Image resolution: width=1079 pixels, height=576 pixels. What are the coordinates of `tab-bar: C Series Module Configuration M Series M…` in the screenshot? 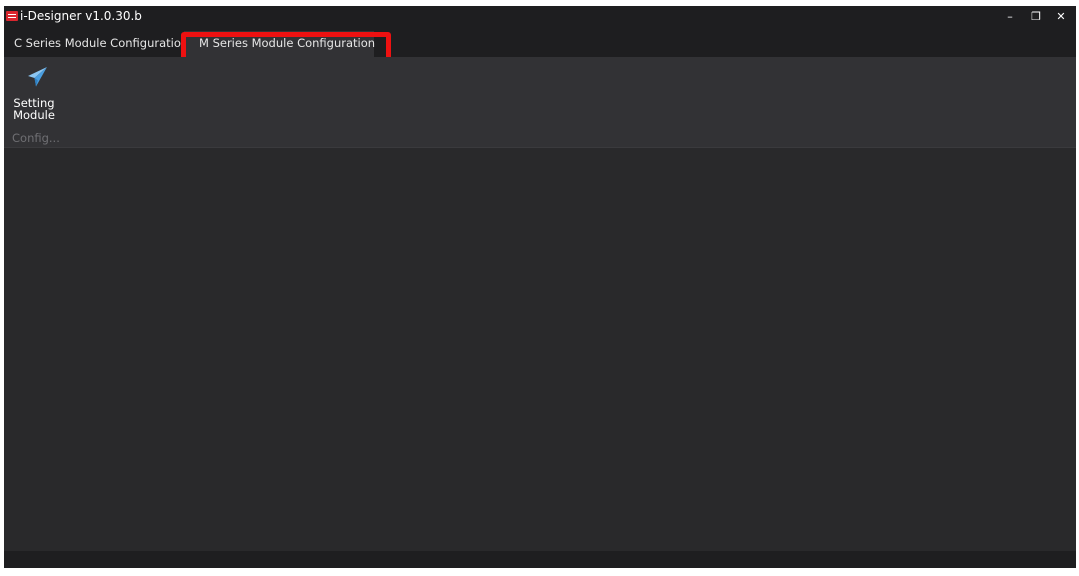 It's located at (540, 57).